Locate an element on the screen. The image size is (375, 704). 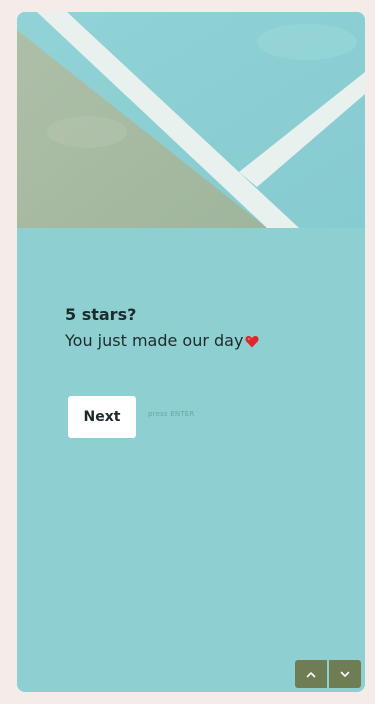
chevron-up-icon is located at coordinates (311, 674).